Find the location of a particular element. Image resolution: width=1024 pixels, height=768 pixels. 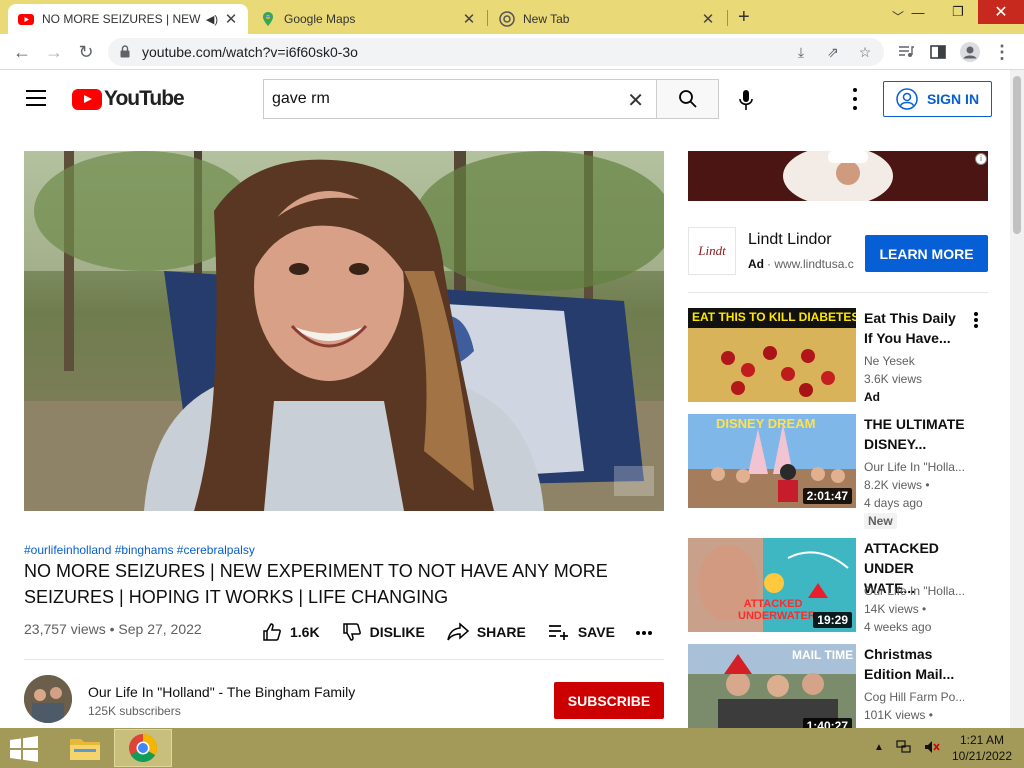

youtube-header: YouTube gave rm ✕ SIGN IN is located at coordinates (505, 99).